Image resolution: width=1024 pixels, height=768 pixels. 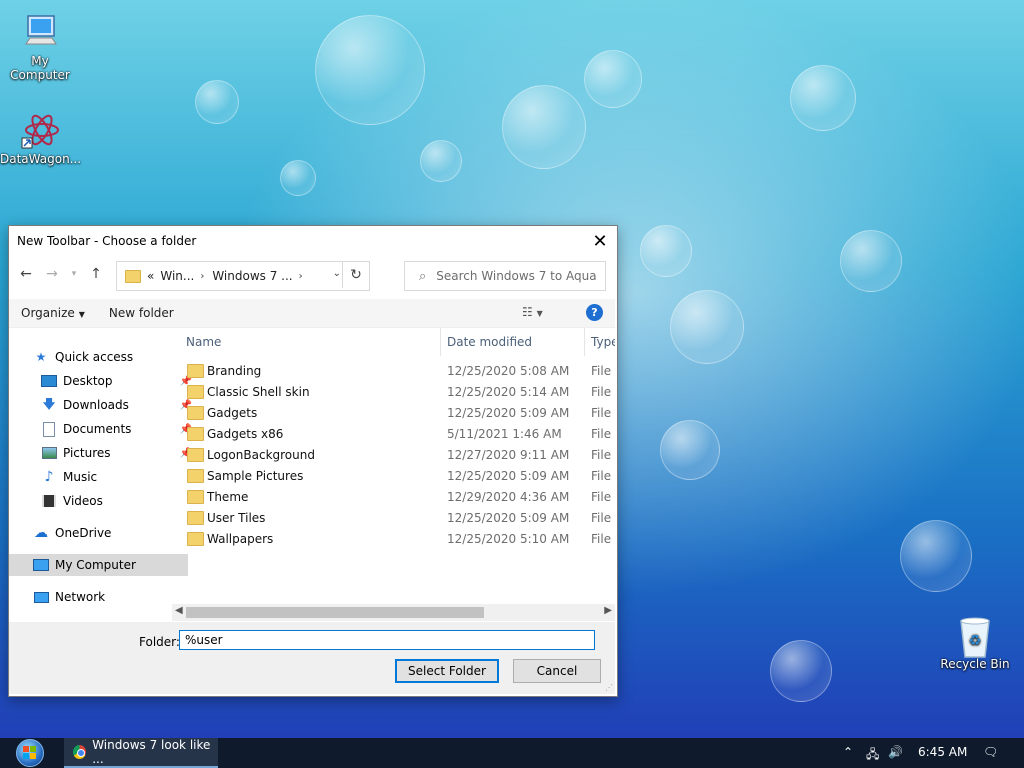 I want to click on start-button, so click(x=30, y=753).